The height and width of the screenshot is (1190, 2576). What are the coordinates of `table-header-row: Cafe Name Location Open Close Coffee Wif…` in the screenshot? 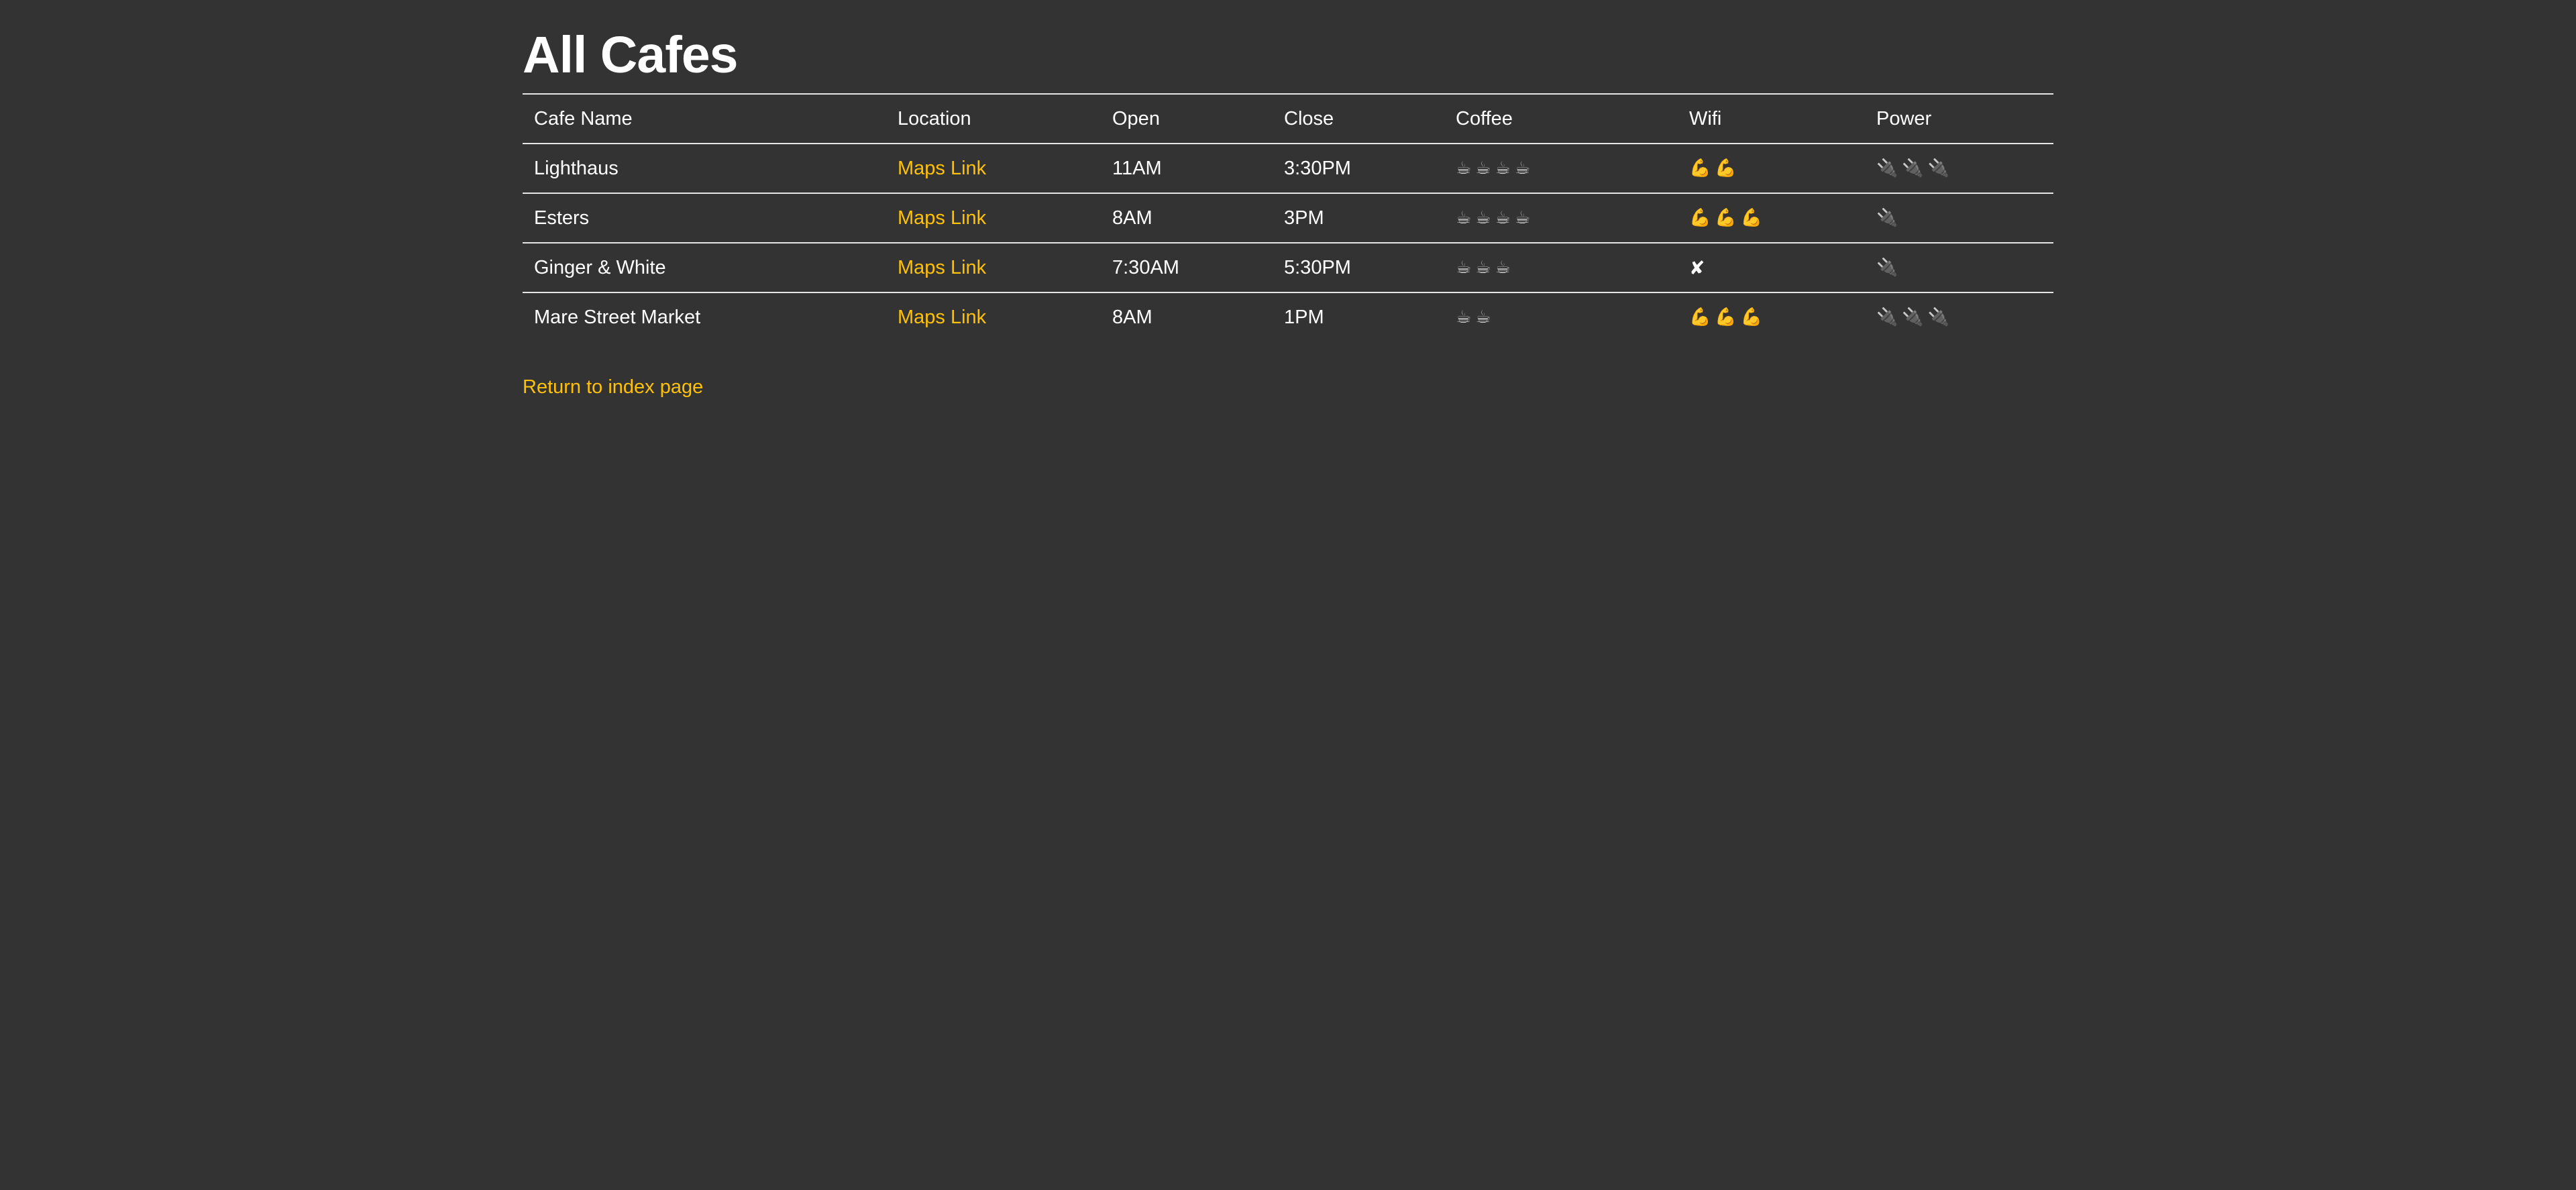 It's located at (1288, 118).